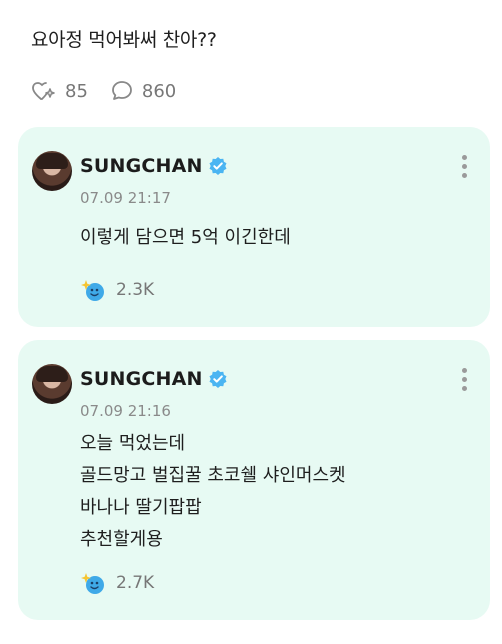 This screenshot has width=502, height=644. I want to click on reply-line: 골드망고 벌집꿀 초코쉘 샤인머스켓, so click(213, 475).